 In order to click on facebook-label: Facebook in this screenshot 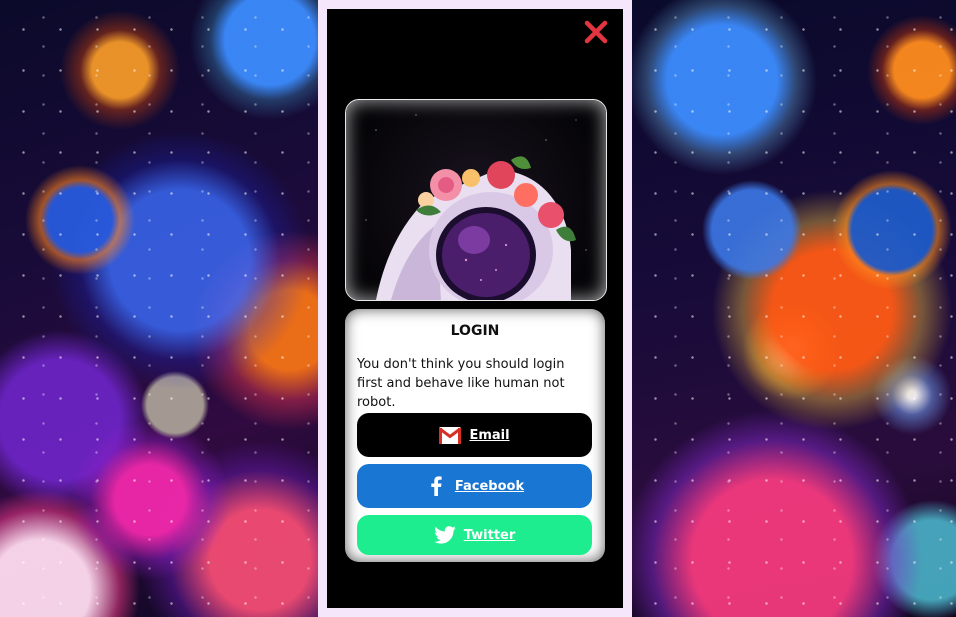, I will do `click(489, 486)`.